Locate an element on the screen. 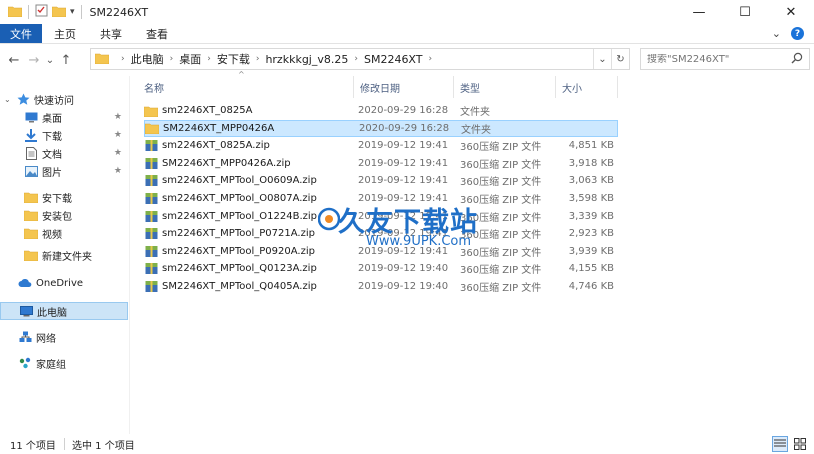 This screenshot has height=454, width=814. breadcrumb-this-pc: 此电脑 is located at coordinates (147, 59).